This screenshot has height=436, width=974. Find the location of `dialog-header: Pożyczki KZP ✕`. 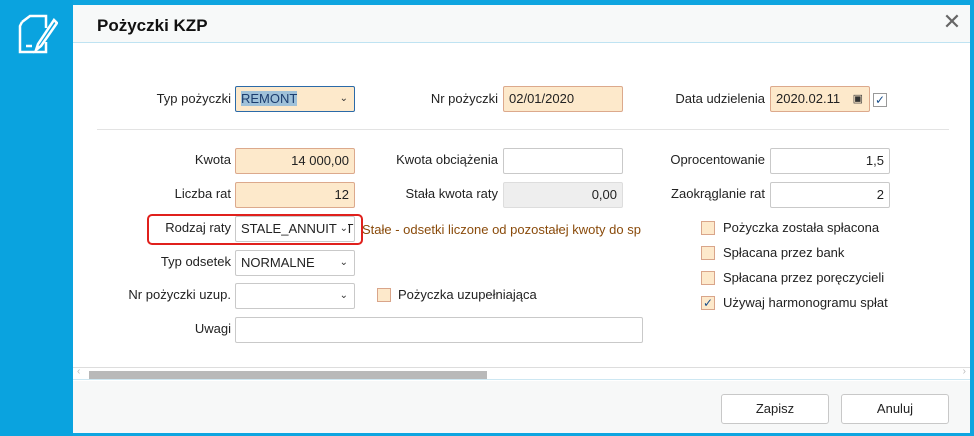

dialog-header: Pożyczki KZP ✕ is located at coordinates (521, 24).